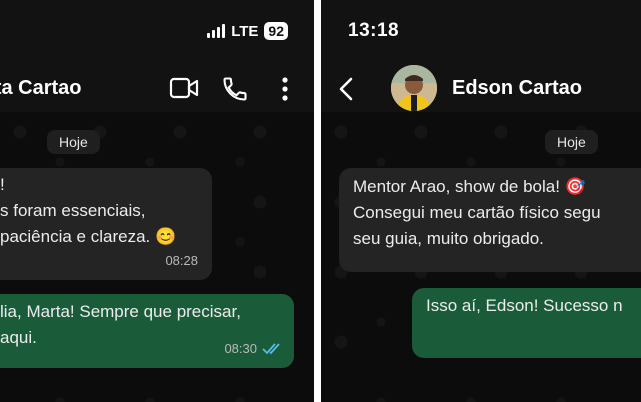 This screenshot has height=402, width=641. I want to click on chat-header: LTE 92 rta Cartao, so click(157, 56).